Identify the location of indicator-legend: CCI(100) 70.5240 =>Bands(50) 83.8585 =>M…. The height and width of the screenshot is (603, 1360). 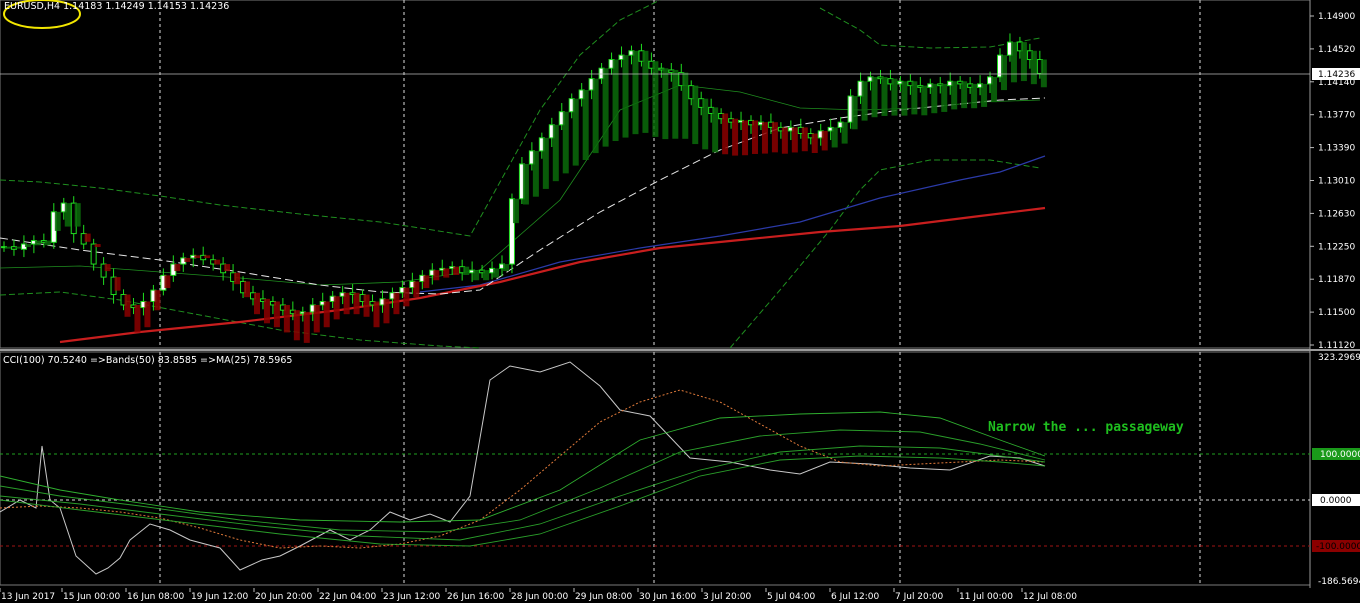
(147, 360).